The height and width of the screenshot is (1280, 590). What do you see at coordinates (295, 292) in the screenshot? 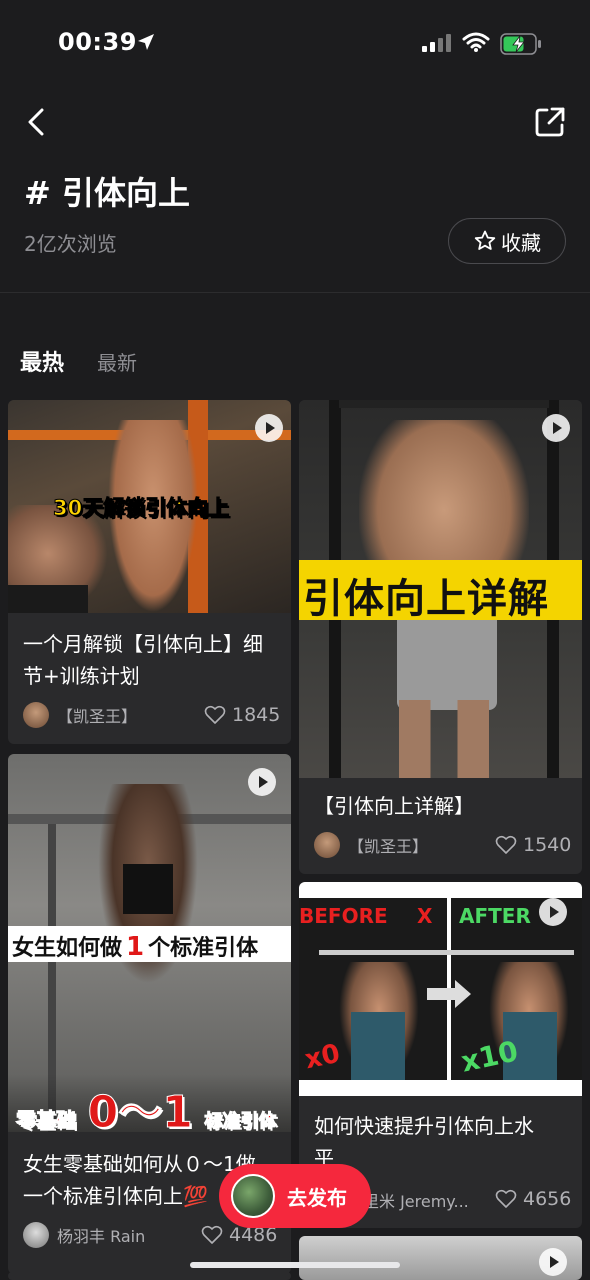
I see `divider` at bounding box center [295, 292].